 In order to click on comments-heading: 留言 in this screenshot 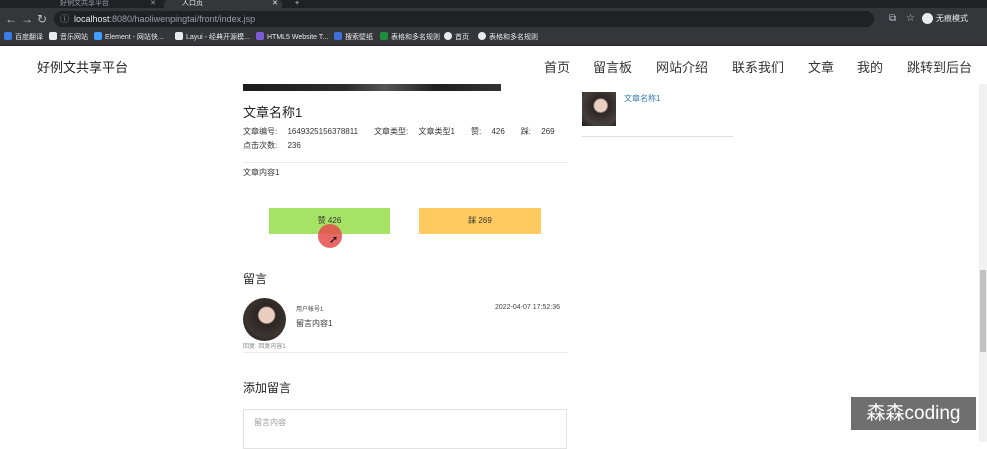, I will do `click(255, 279)`.